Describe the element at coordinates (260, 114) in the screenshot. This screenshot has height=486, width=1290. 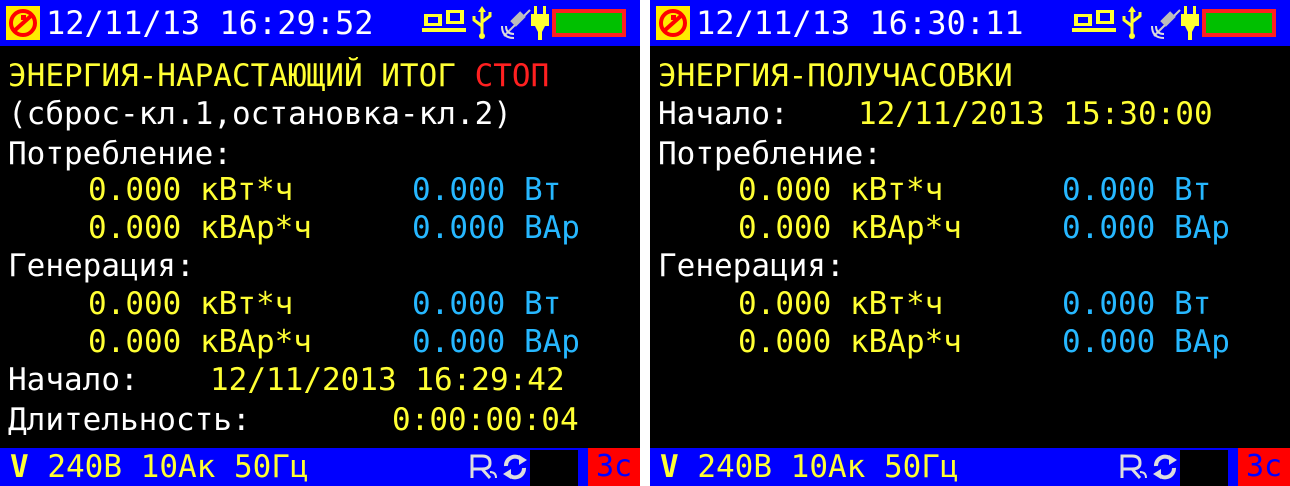
I see `reset-hint: (сброс-кл.1,остановка-кл.2)` at that location.